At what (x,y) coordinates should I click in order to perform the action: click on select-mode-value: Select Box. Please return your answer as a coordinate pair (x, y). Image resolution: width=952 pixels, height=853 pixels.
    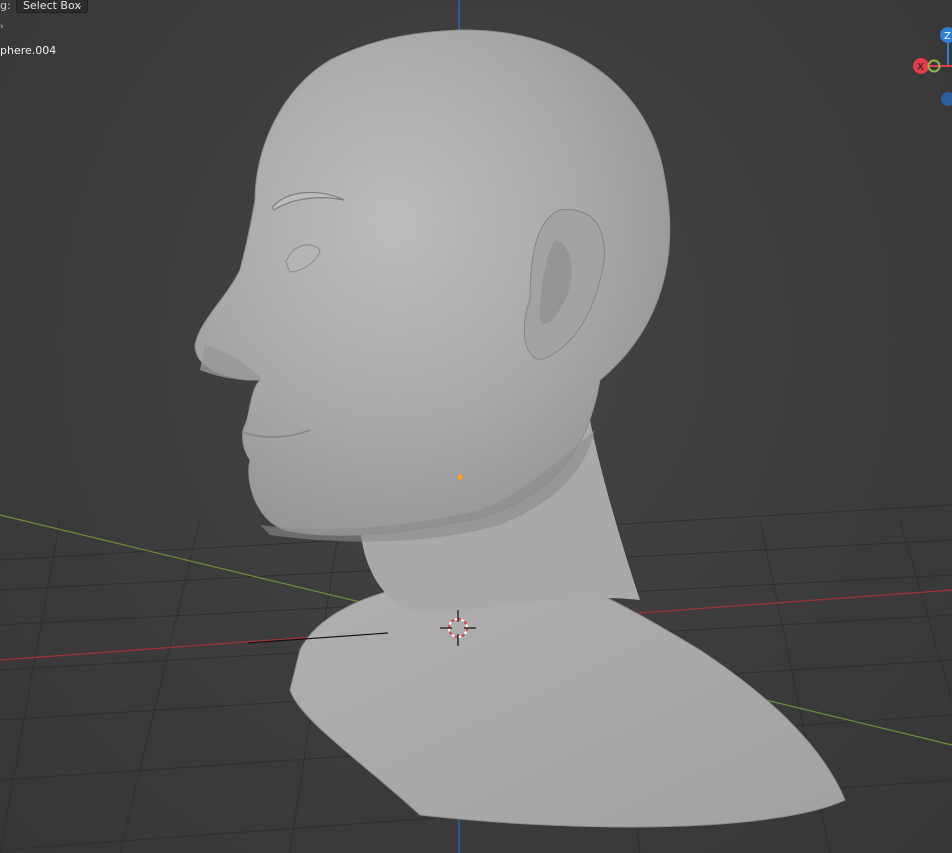
    Looking at the image, I should click on (52, 6).